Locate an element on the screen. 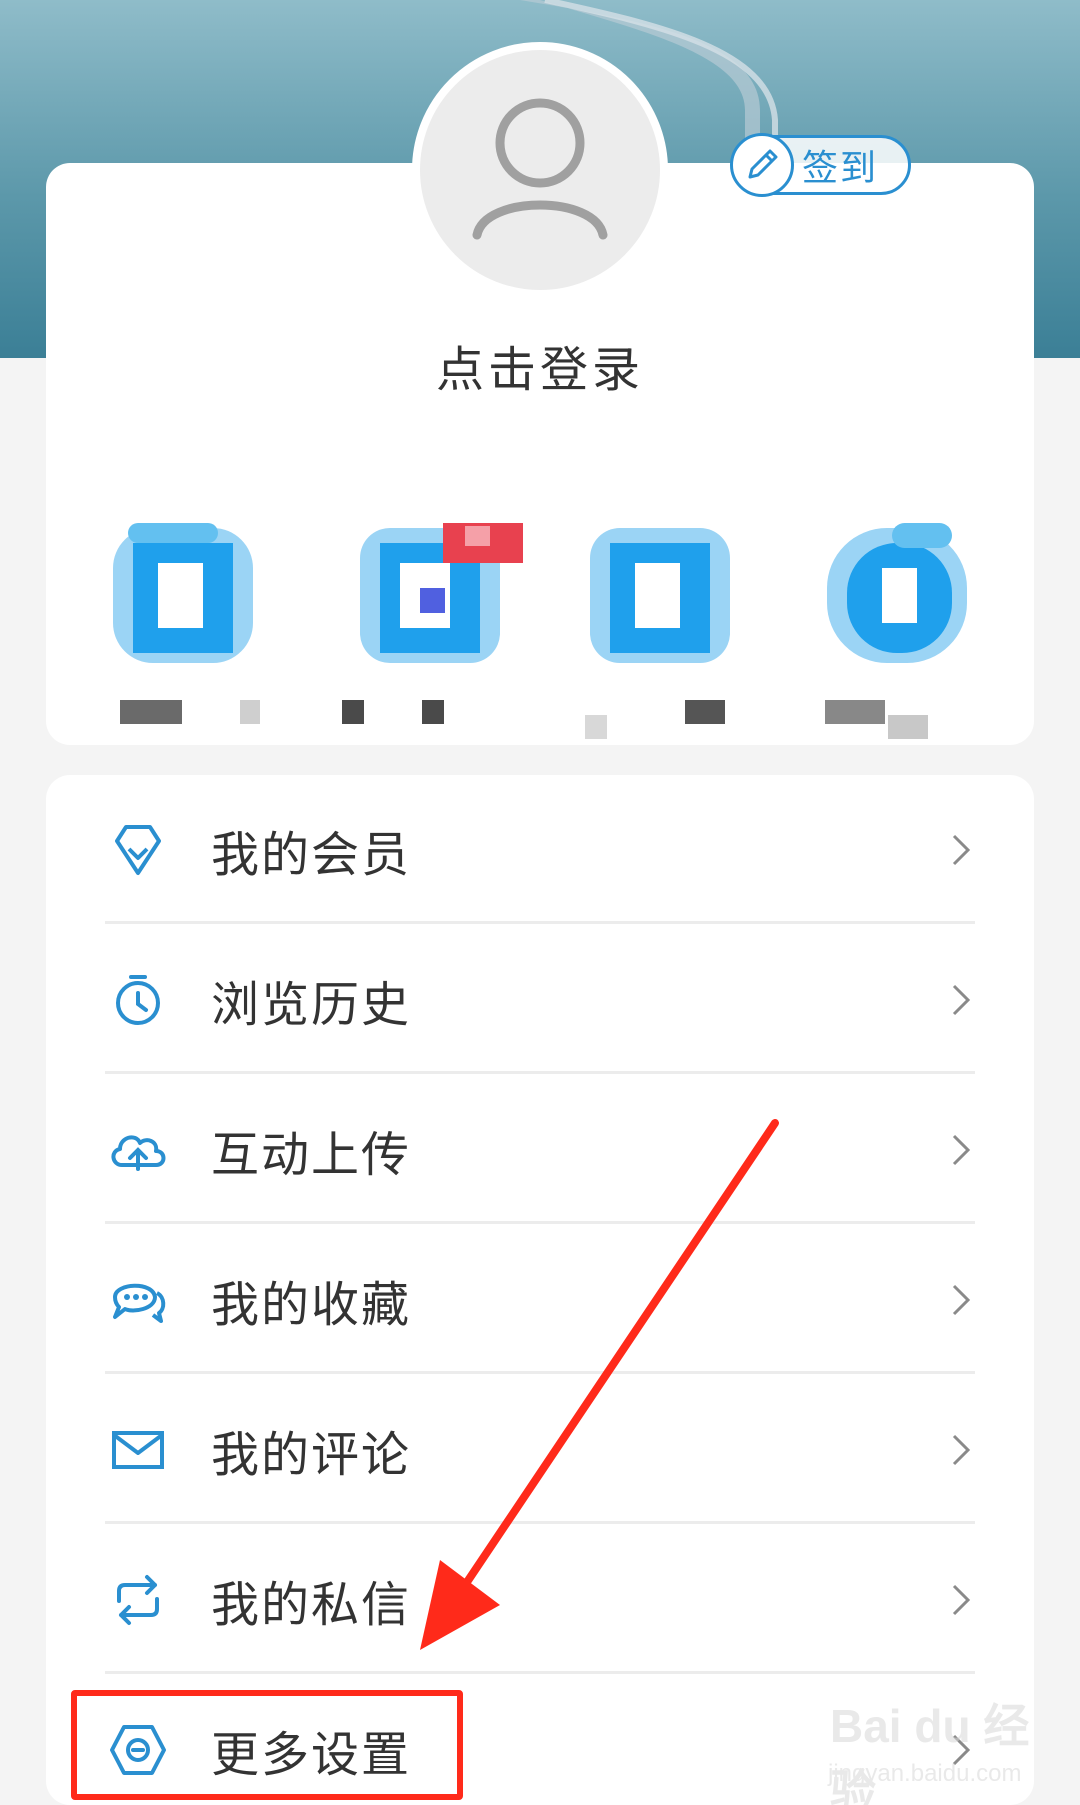 The width and height of the screenshot is (1080, 1805). diamond-icon is located at coordinates (138, 850).